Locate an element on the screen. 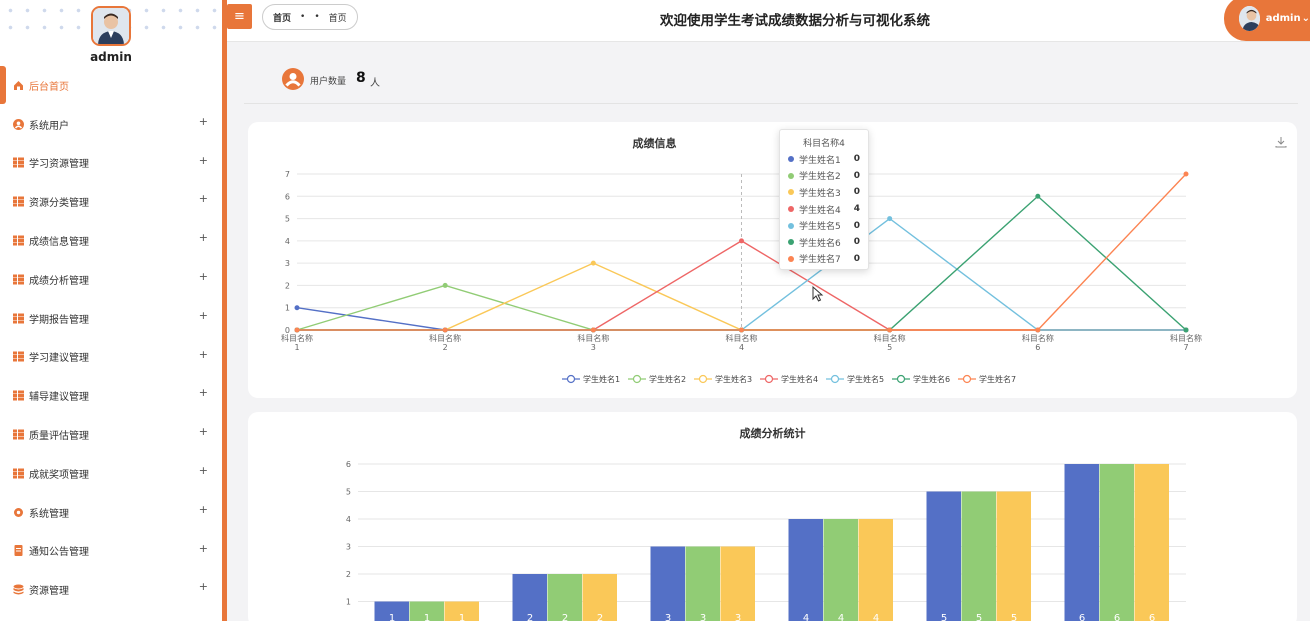 The image size is (1310, 621). bar-value-label: 4 is located at coordinates (876, 617).